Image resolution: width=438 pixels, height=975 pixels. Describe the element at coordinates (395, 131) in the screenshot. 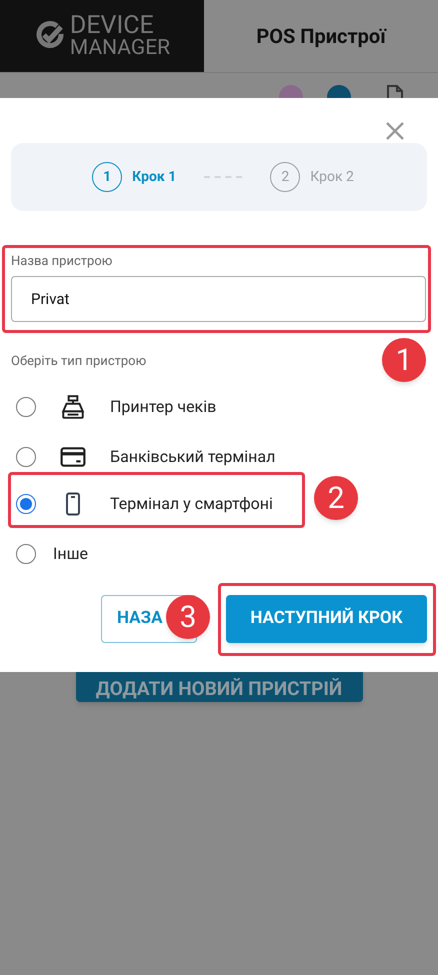

I see `close-icon` at that location.